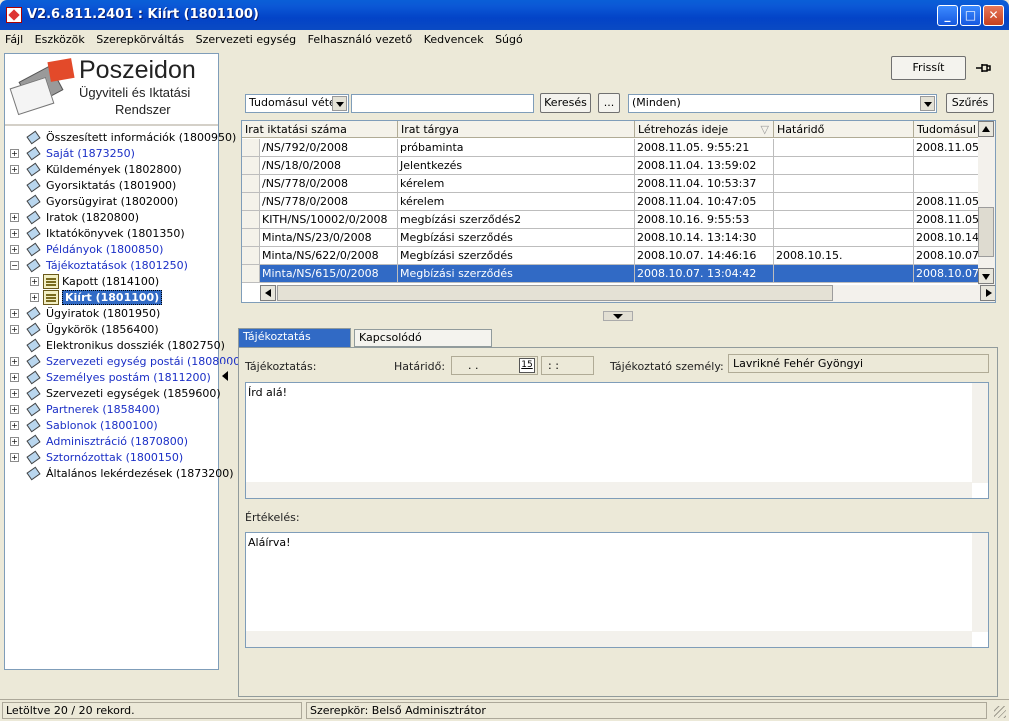  What do you see at coordinates (110, 314) in the screenshot?
I see `tree-item-ugyiratok: + Ügyiratok (1801950)` at bounding box center [110, 314].